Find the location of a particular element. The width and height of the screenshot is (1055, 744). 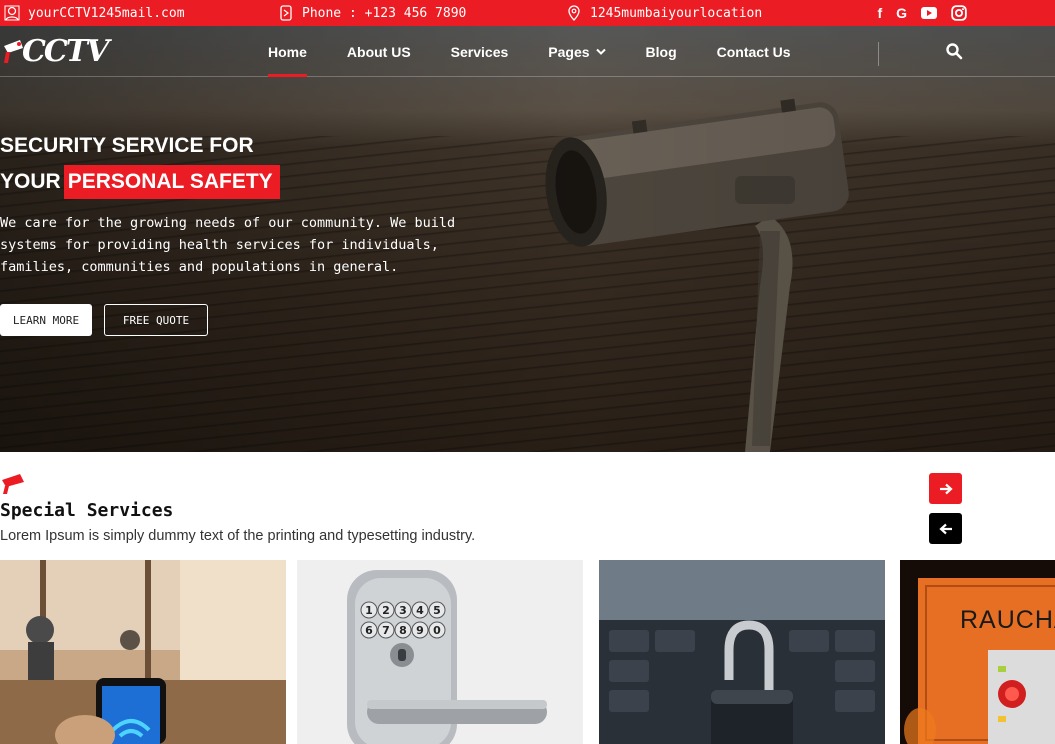

service-card-padlock is located at coordinates (742, 652).